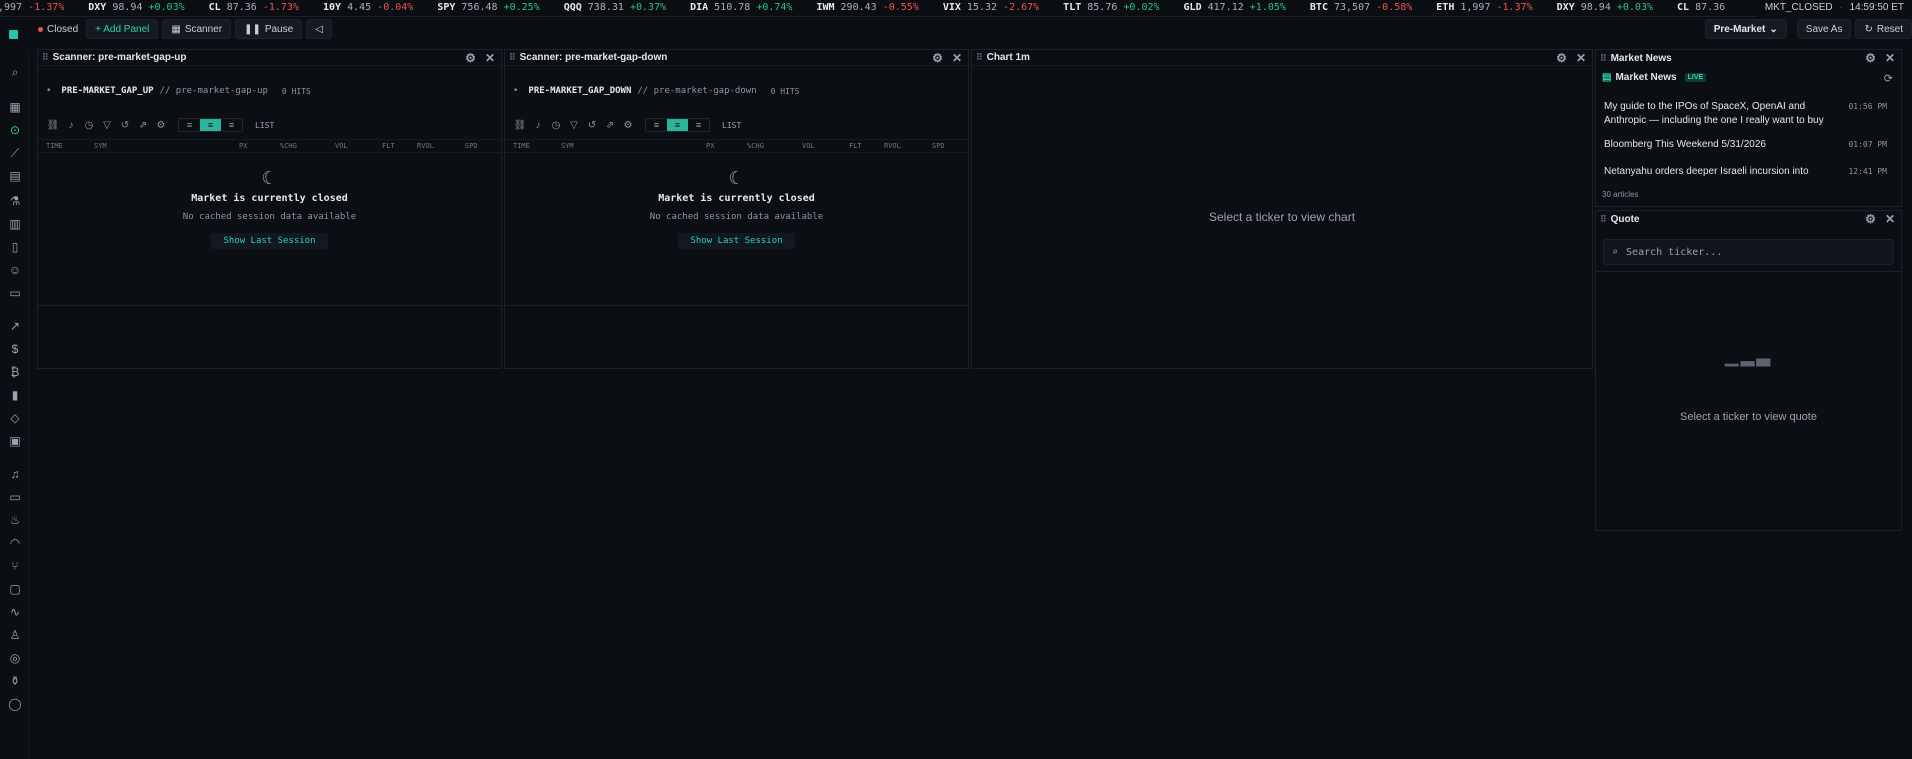  What do you see at coordinates (698, 125) in the screenshot?
I see `density-wide: ≡` at bounding box center [698, 125].